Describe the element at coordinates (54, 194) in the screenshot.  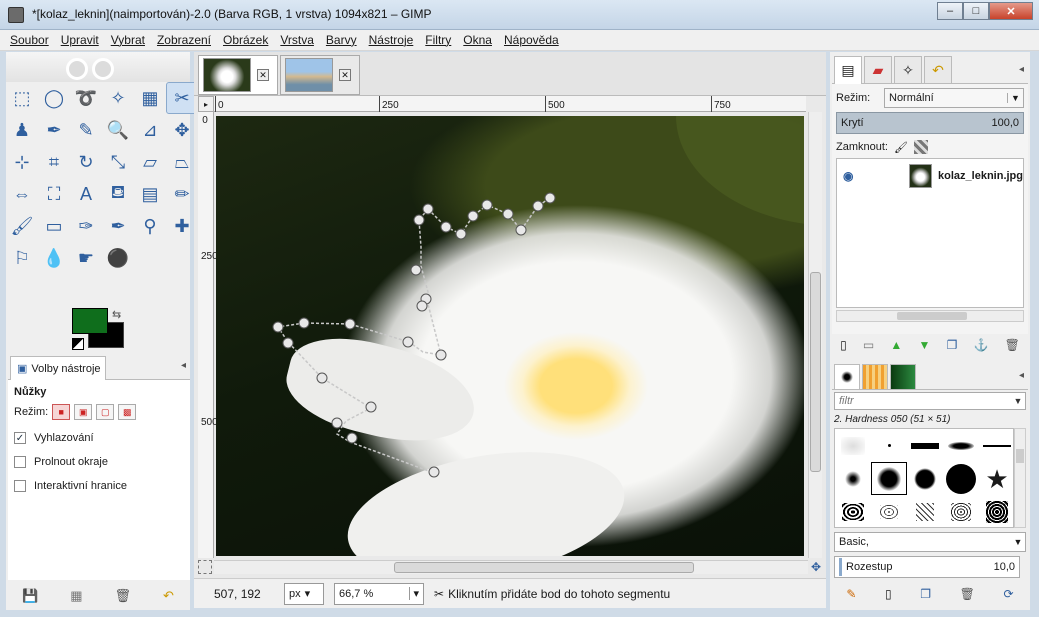
I see `cage-icon: ⛶` at that location.